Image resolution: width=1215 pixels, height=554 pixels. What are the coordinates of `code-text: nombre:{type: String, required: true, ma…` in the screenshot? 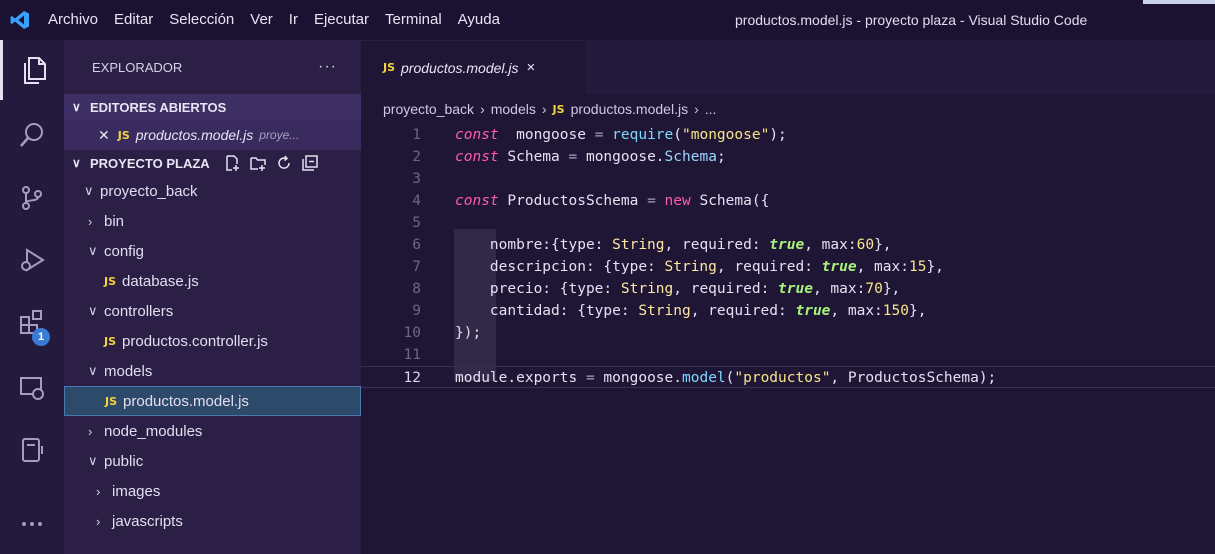 It's located at (673, 245).